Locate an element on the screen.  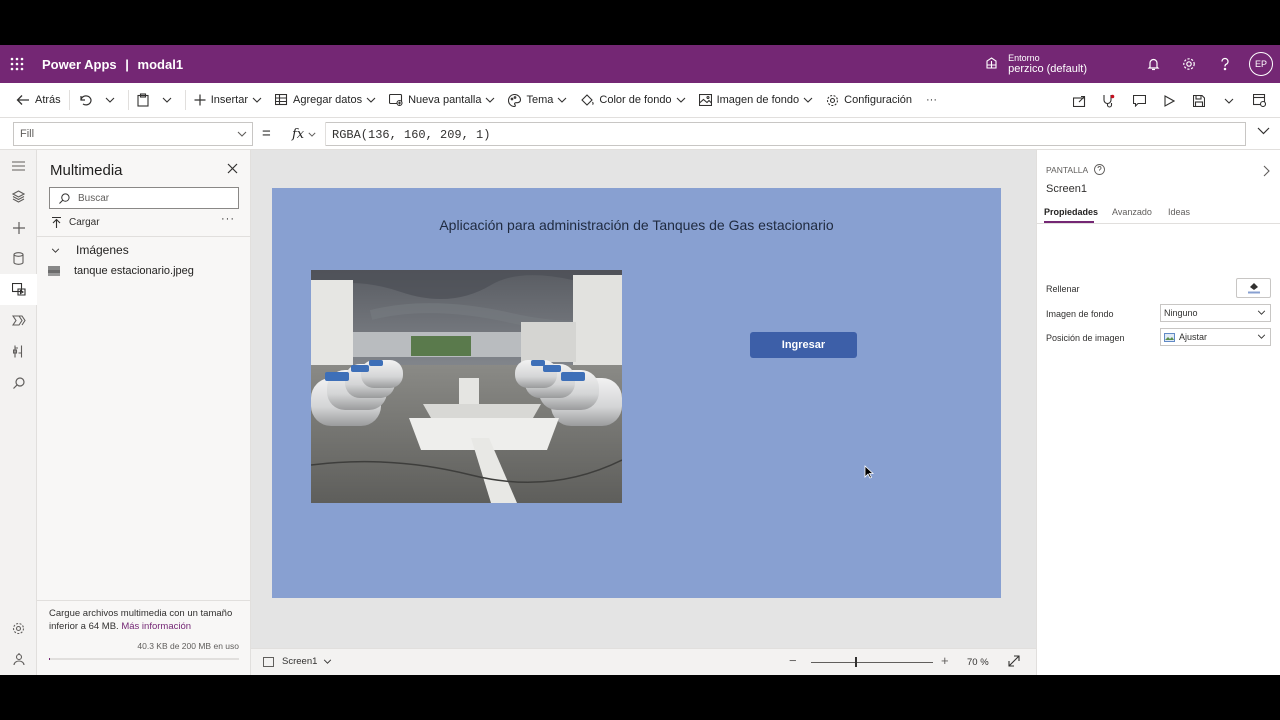
storage-usage-text: 40.3 KB de 200 MB en uso is located at coordinates (188, 646).